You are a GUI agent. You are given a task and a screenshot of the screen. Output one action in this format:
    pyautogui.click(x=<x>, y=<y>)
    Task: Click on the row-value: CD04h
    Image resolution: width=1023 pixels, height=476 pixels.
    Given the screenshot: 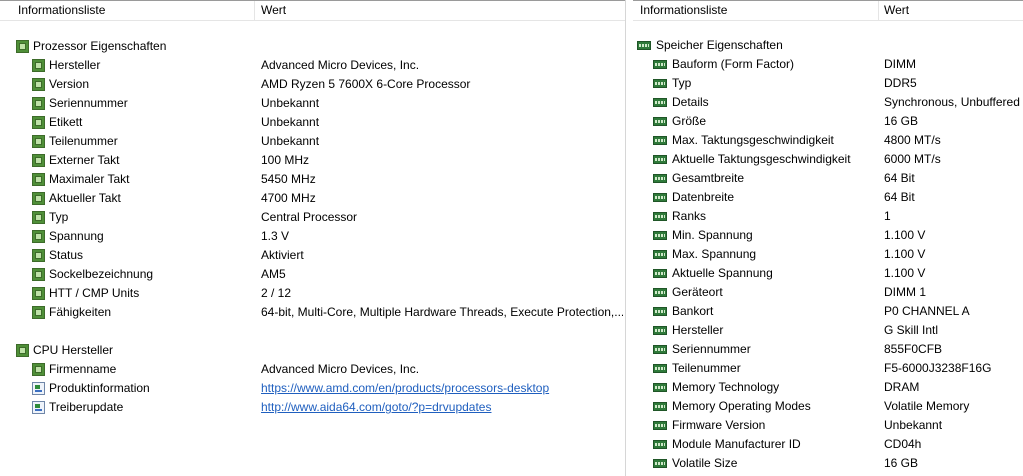 What is the action you would take?
    pyautogui.click(x=903, y=444)
    